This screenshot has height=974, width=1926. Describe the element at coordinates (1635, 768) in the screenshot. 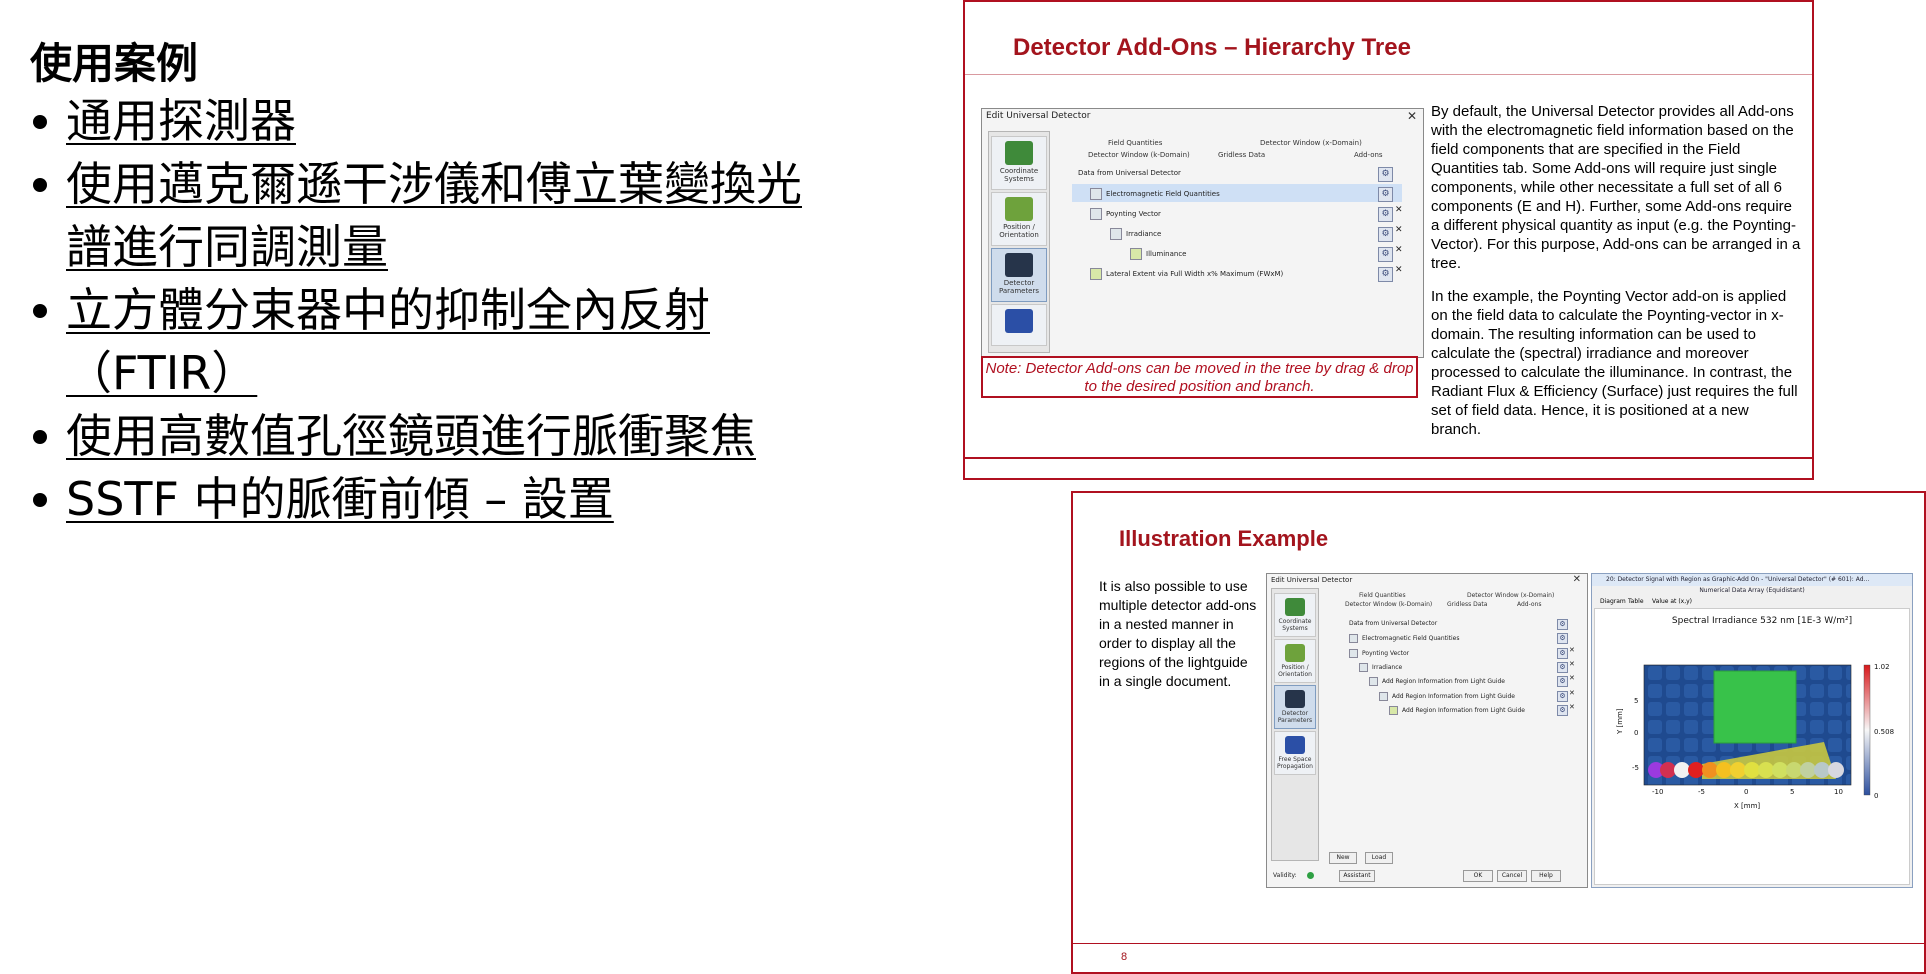

I see `y-tick: -5` at that location.